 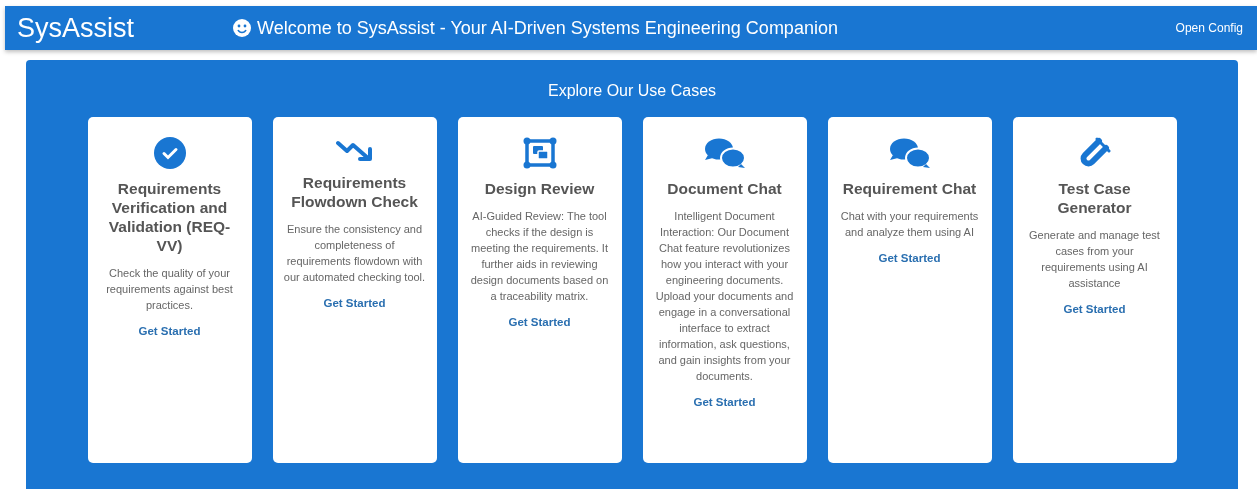 I want to click on open-config-link: Open Config, so click(x=1209, y=28).